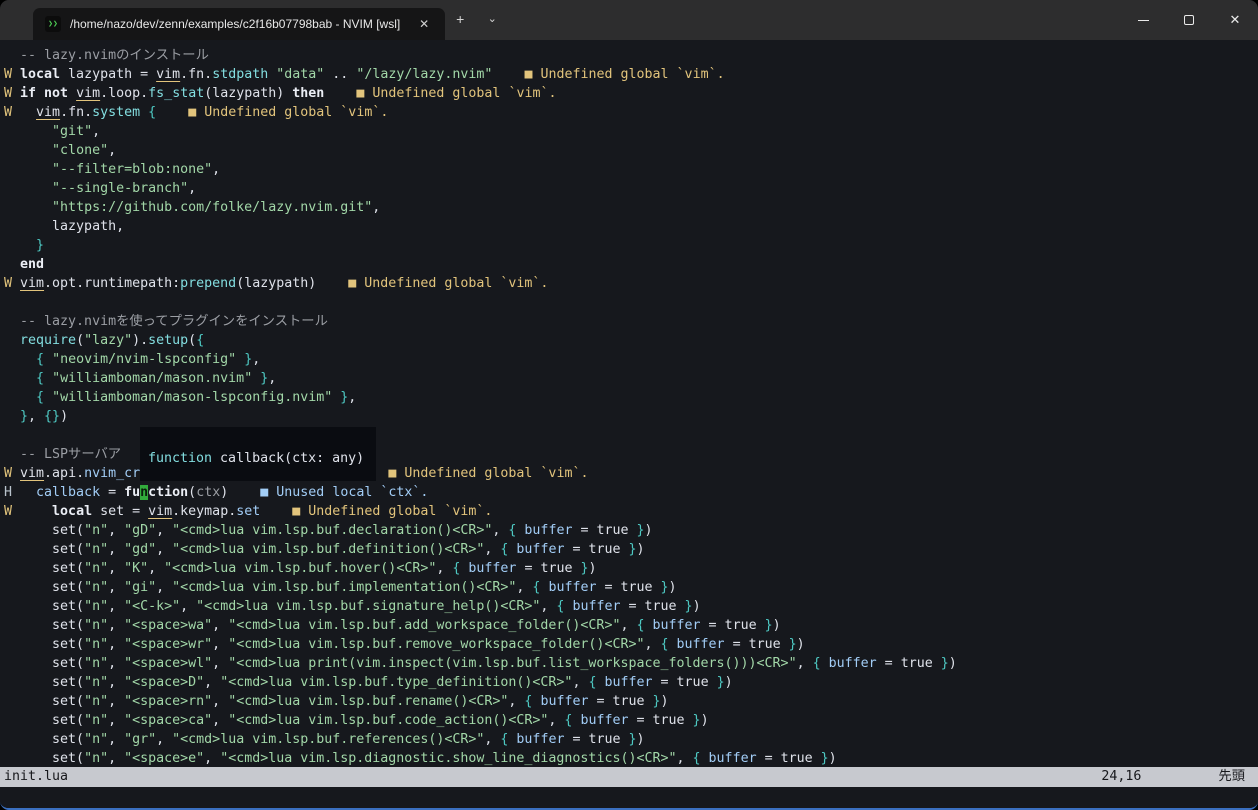 Image resolution: width=1258 pixels, height=810 pixels. What do you see at coordinates (732, 758) in the screenshot?
I see `code-token: buffer` at bounding box center [732, 758].